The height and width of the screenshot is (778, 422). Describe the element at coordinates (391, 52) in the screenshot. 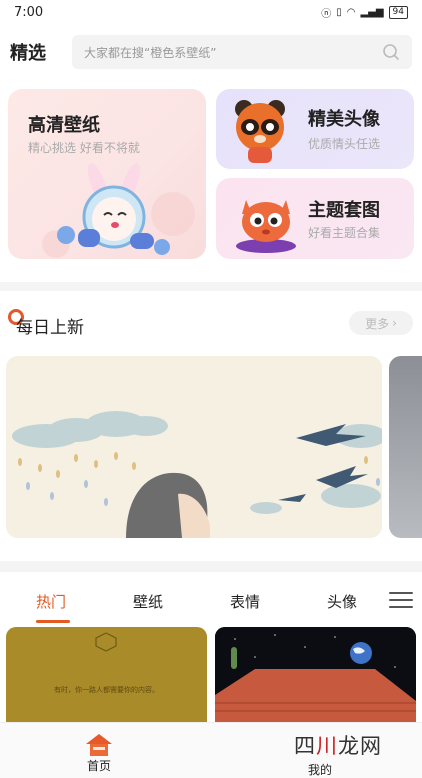

I see `search-icon` at that location.